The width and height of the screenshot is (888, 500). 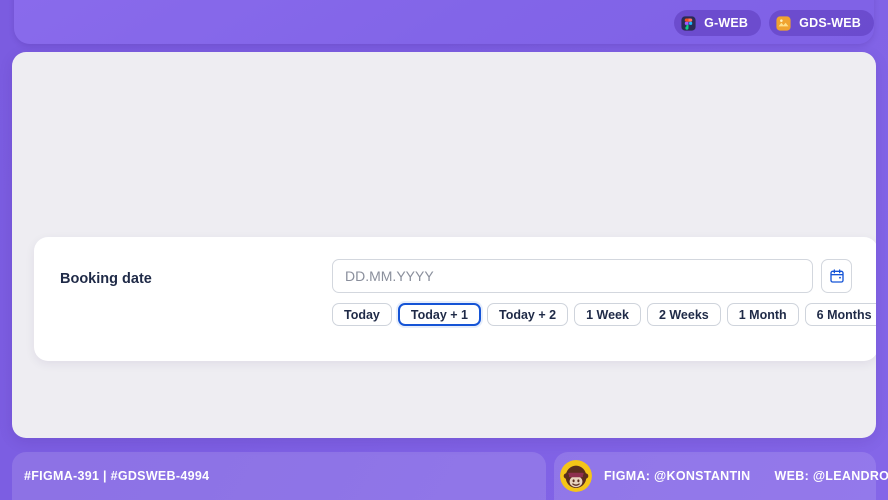 What do you see at coordinates (279, 476) in the screenshot?
I see `footer-ticket-bar: #FIGMA-391 | #GDSWEB-4994` at bounding box center [279, 476].